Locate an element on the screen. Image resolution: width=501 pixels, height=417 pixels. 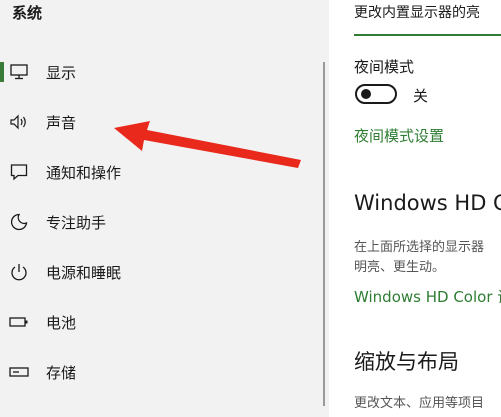
sidebar-item-label: 专注助手 is located at coordinates (76, 222).